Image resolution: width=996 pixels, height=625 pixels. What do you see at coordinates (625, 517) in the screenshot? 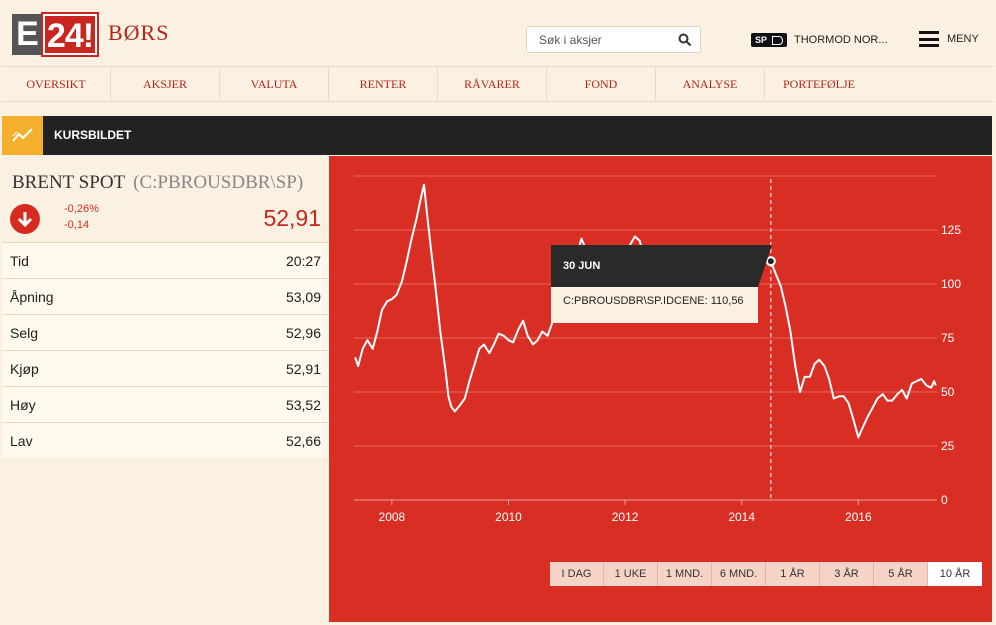
I see `x-tick-label: 2012` at bounding box center [625, 517].